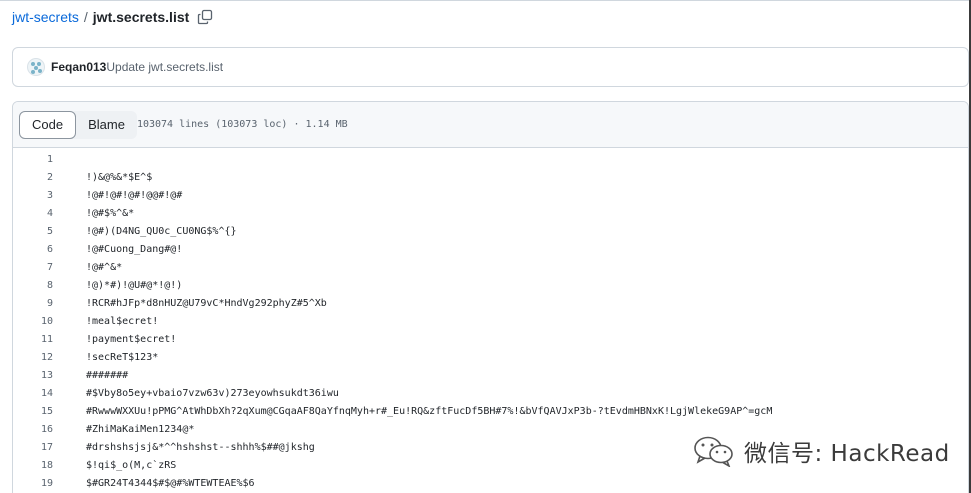 The image size is (971, 493). What do you see at coordinates (33, 249) in the screenshot?
I see `line-number: 6` at bounding box center [33, 249].